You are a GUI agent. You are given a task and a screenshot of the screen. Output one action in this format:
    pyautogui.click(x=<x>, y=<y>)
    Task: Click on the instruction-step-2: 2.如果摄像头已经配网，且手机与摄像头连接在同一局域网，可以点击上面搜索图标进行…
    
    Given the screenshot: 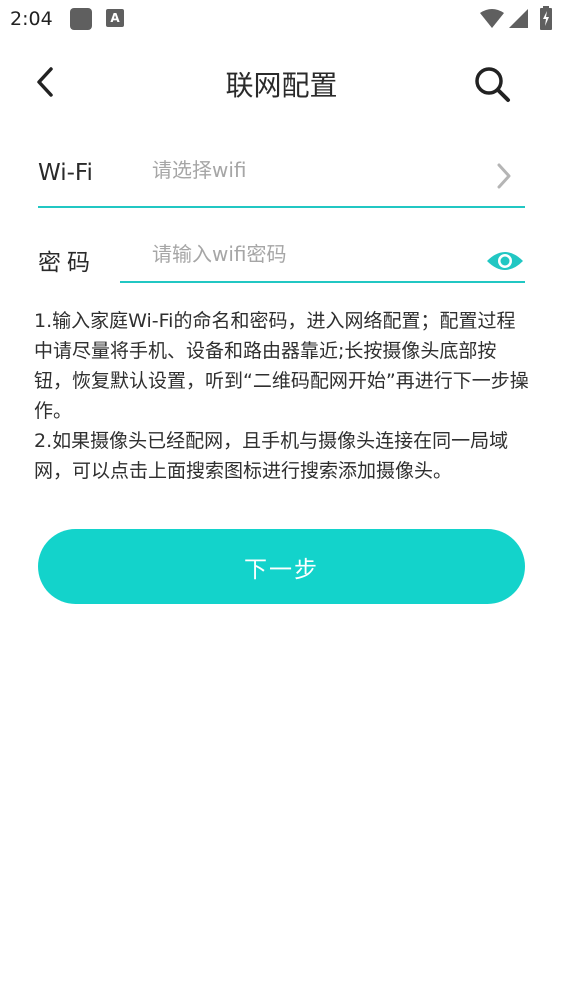 What is the action you would take?
    pyautogui.click(x=271, y=456)
    